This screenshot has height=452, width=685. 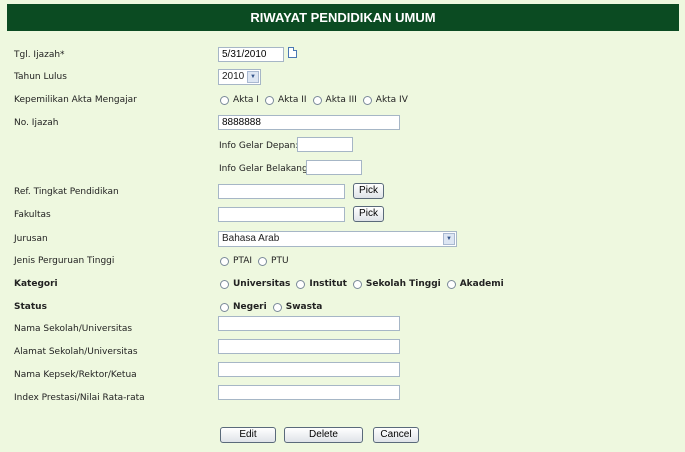 What do you see at coordinates (40, 77) in the screenshot?
I see `tahun-lulus-label: Tahun Lulus` at bounding box center [40, 77].